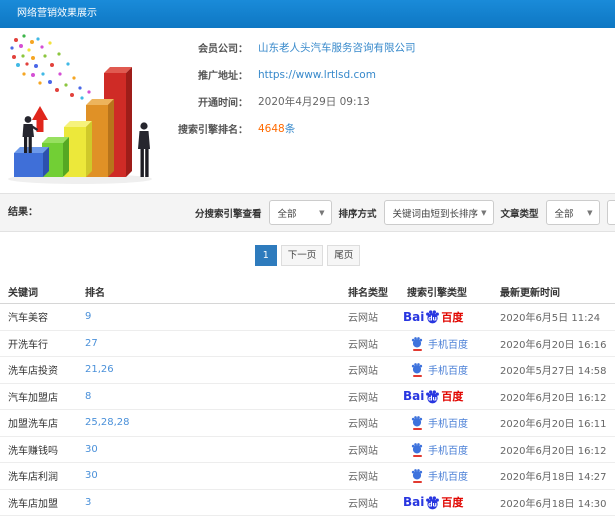 The image size is (615, 520). What do you see at coordinates (438, 212) in the screenshot?
I see `sort-filter-select: 关键词由短到长排序 ▼` at bounding box center [438, 212].